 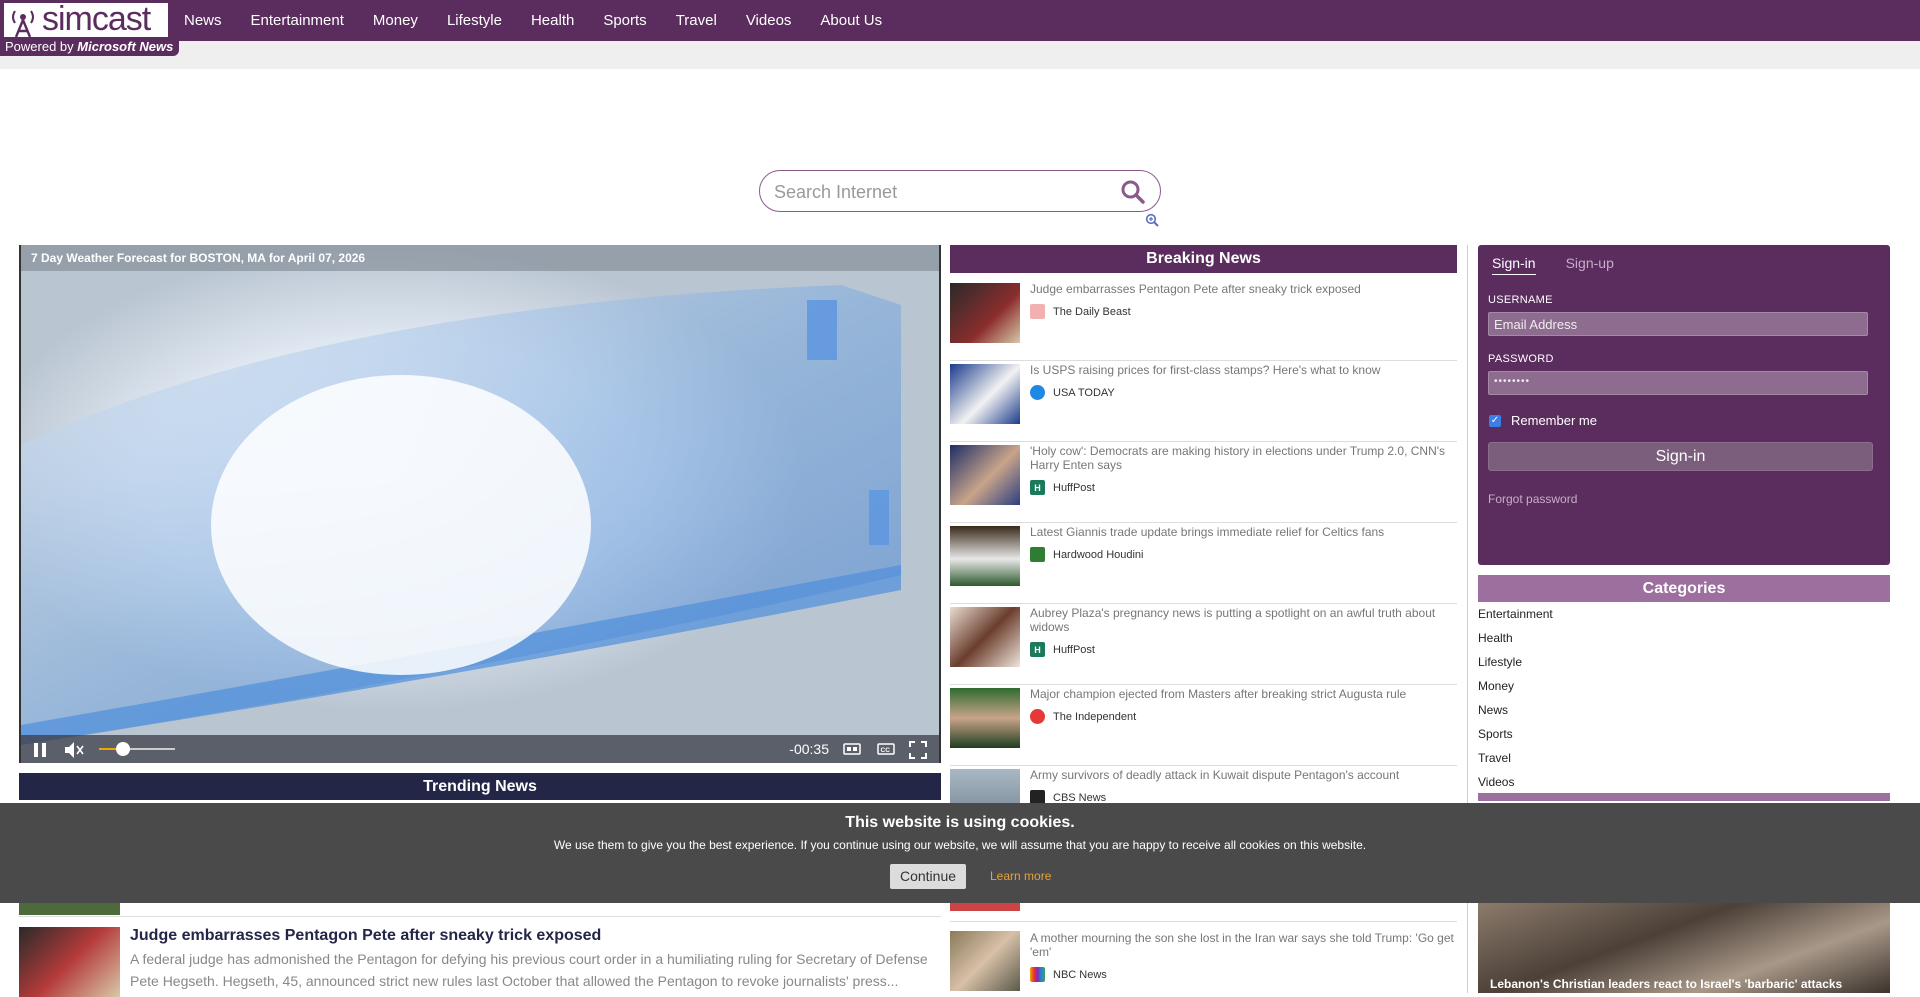 I want to click on cookie-title: This website is using cookies., so click(x=960, y=822).